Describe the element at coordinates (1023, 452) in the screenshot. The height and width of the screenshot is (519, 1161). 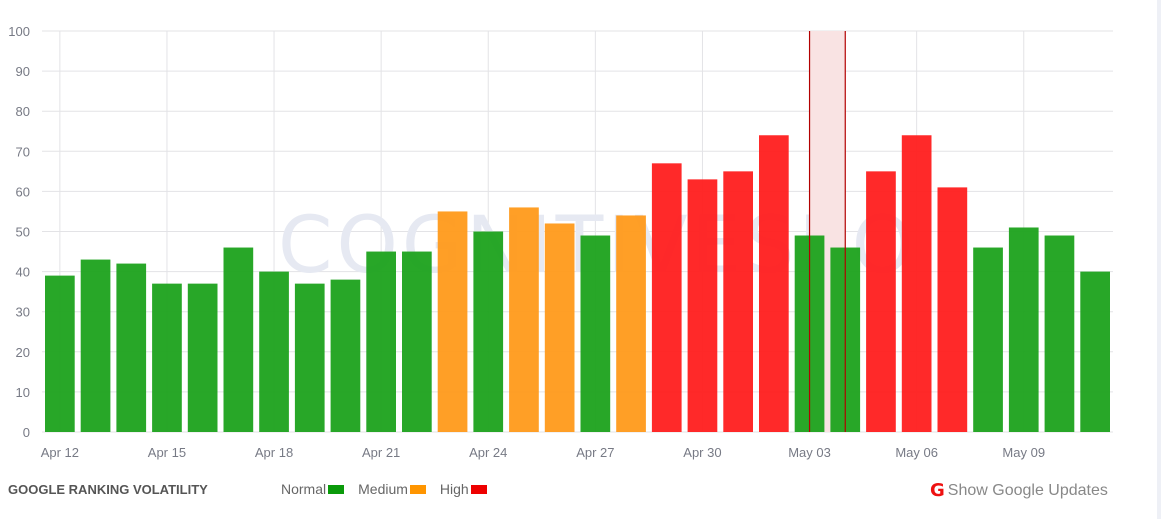
I see `x-tick-label: May 09` at that location.